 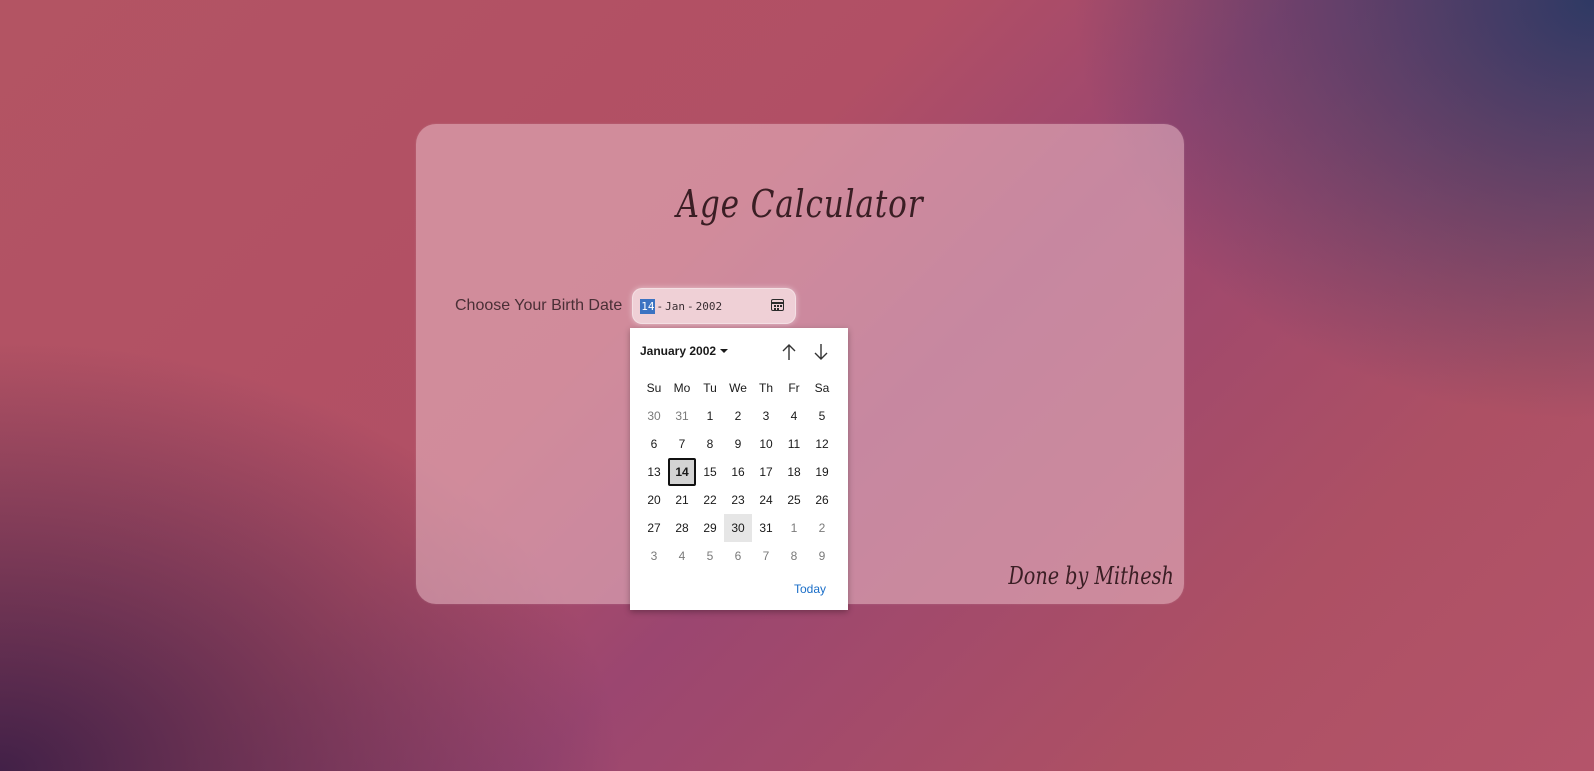 I want to click on previous-month-button, so click(x=789, y=352).